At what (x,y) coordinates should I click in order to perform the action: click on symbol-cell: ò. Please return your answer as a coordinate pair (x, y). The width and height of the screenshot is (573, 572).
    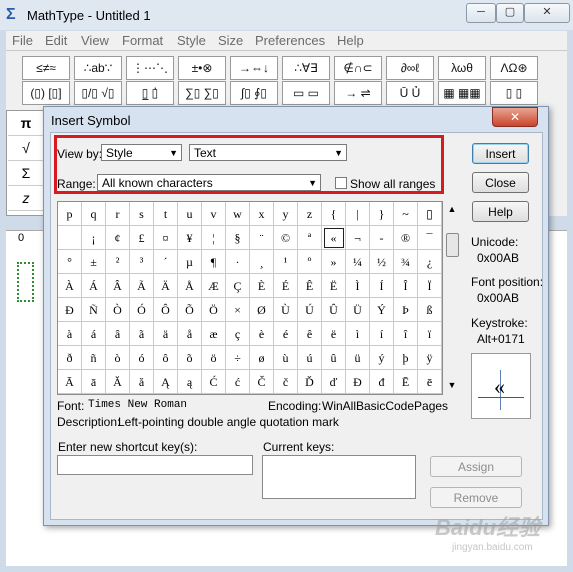
    Looking at the image, I should click on (118, 358).